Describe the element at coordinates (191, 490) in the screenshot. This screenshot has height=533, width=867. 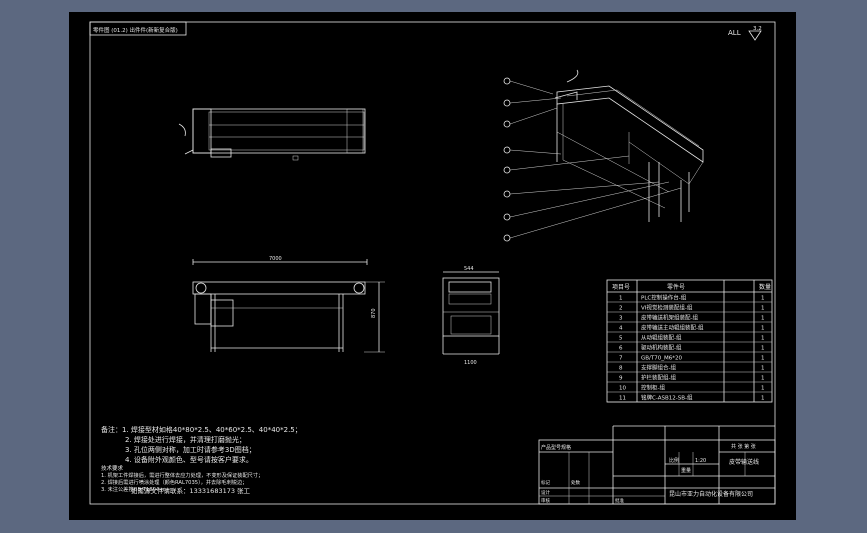
I see `contact-line: 如需源文件请联系：13331683173 张工` at that location.